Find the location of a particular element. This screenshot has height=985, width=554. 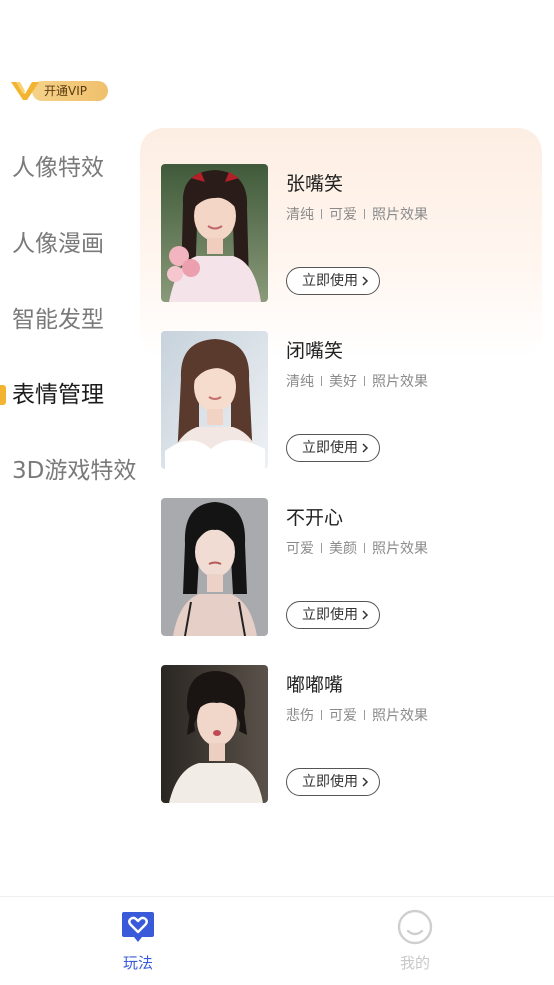

card-title: 不开心 is located at coordinates (315, 518).